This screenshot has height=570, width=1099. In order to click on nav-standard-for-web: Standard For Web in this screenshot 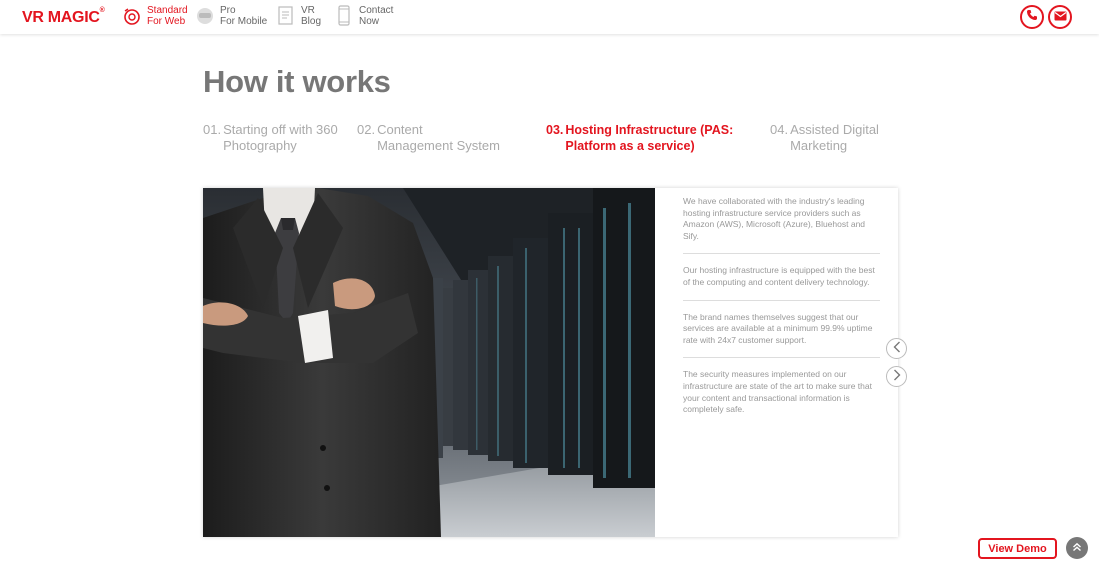, I will do `click(155, 18)`.